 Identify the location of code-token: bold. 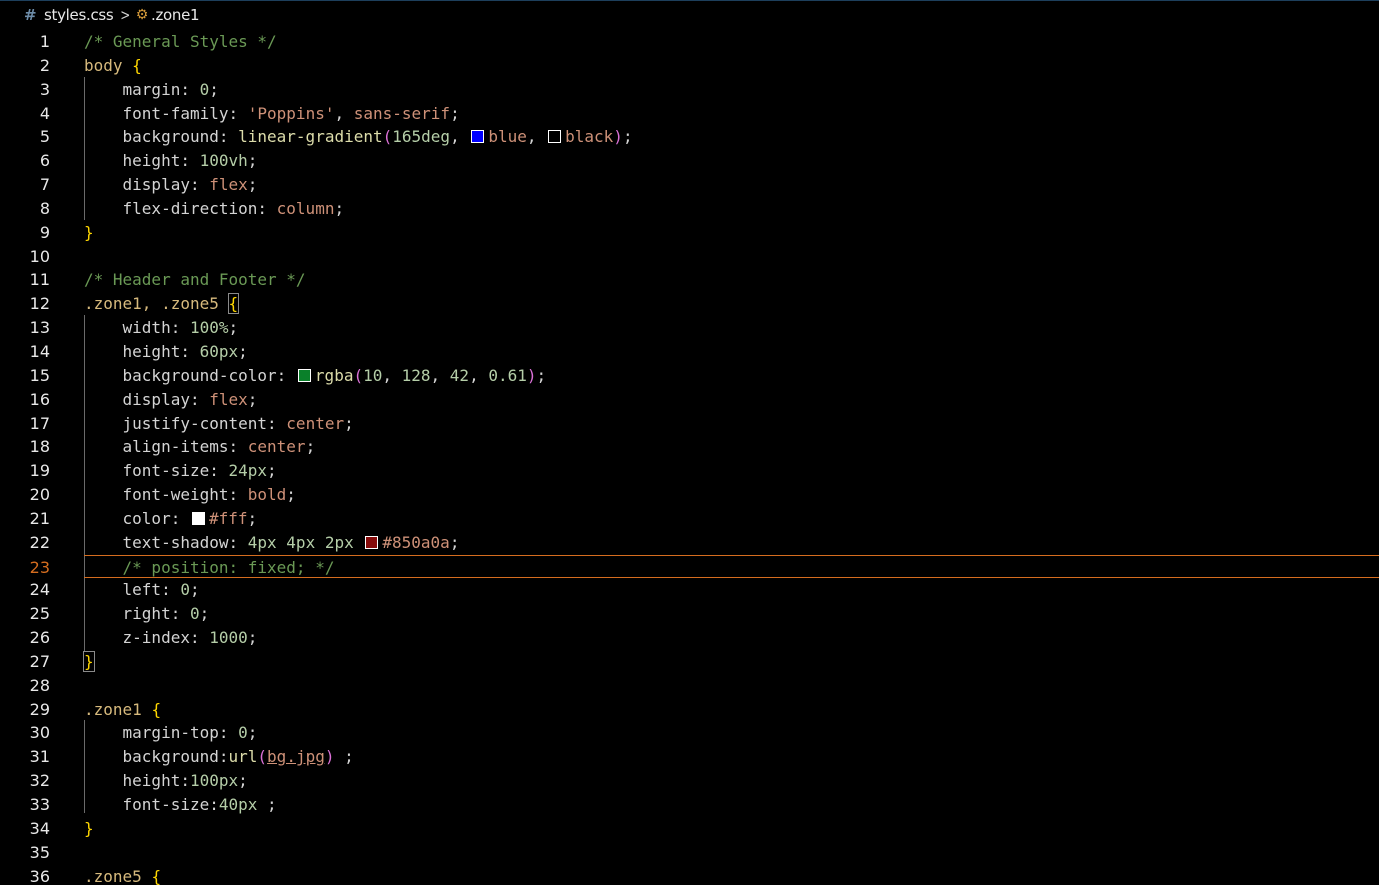
(267, 495).